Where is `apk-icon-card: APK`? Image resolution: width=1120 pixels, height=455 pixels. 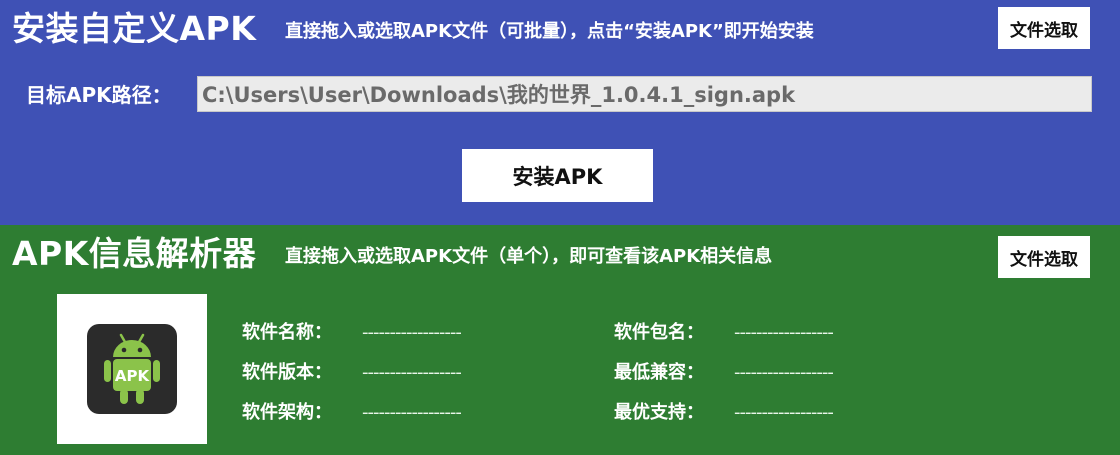
apk-icon-card: APK is located at coordinates (132, 369).